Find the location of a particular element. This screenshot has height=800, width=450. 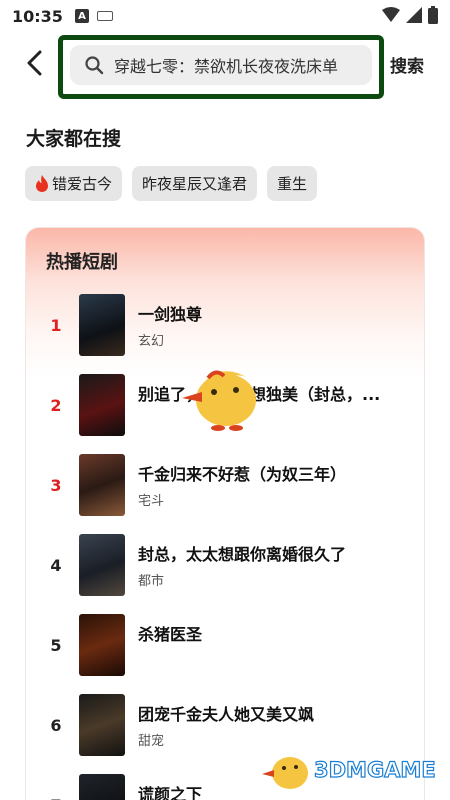

drama-title: 封总，太太想跟你离婚很久了 is located at coordinates (242, 554).